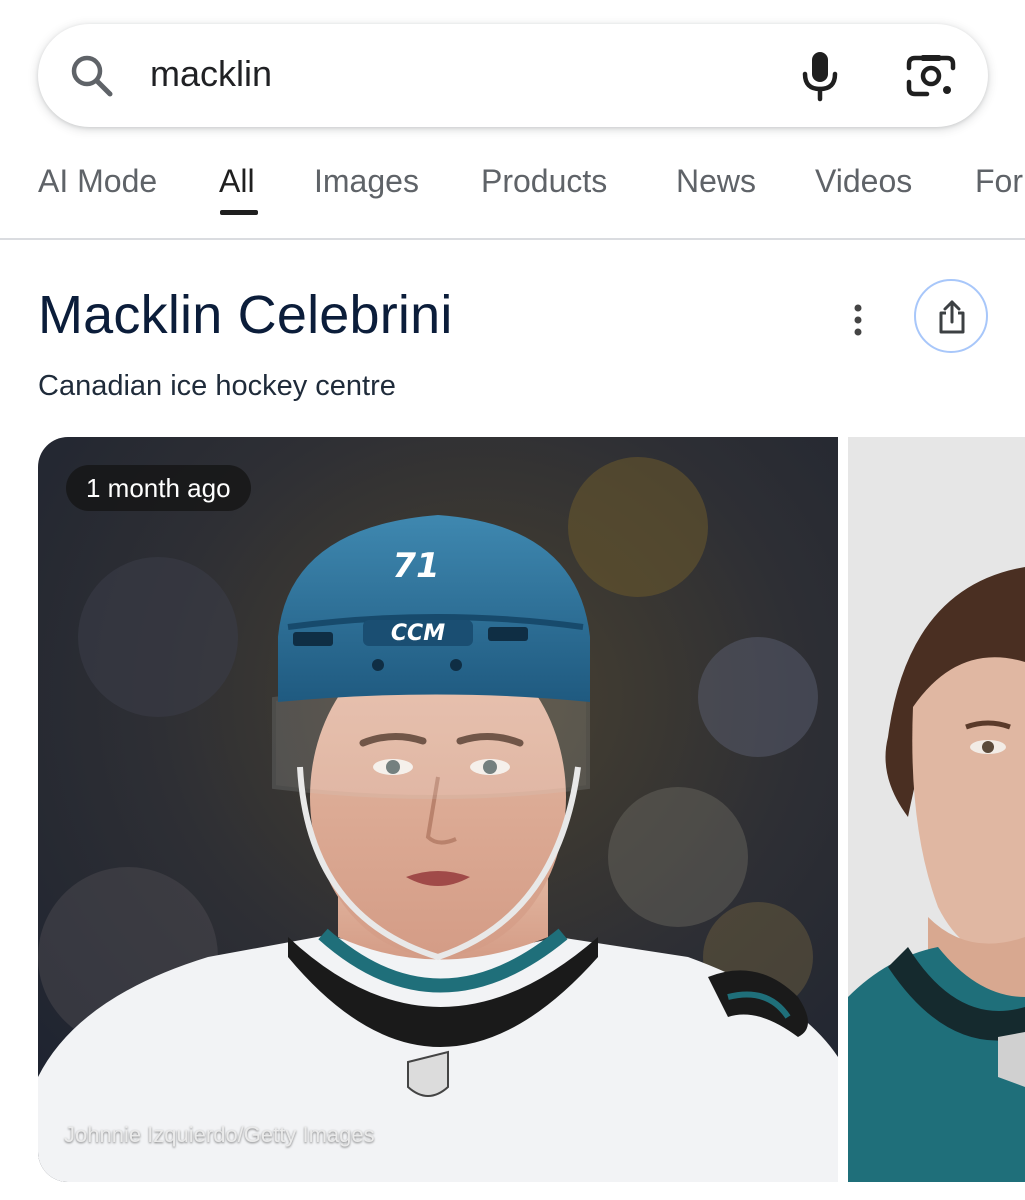  I want to click on time-badge: 1 month ago, so click(158, 488).